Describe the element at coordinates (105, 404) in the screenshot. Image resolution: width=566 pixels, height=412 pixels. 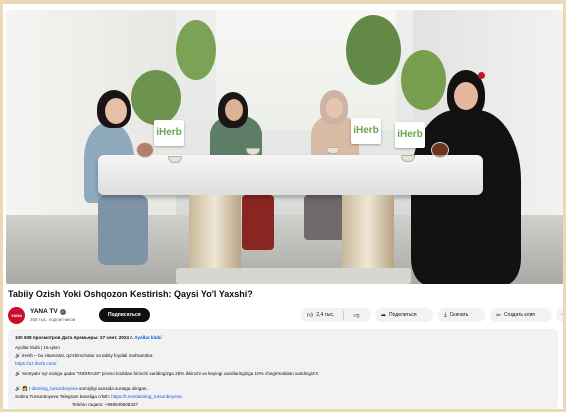
I see `description-phone: Telefon raqami: +998949505337` at that location.